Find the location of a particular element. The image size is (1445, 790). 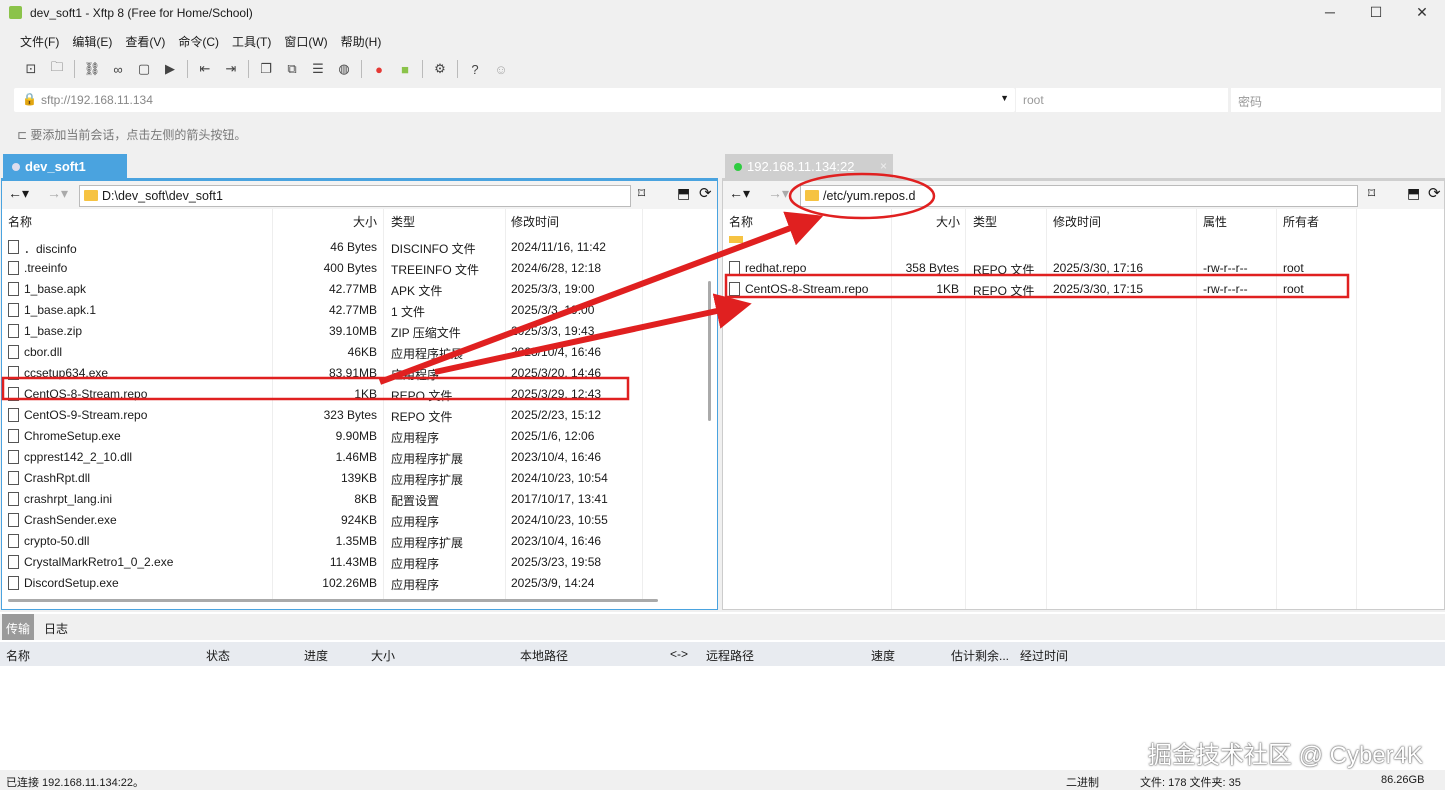

gear-icon: ⚙ is located at coordinates (440, 69).